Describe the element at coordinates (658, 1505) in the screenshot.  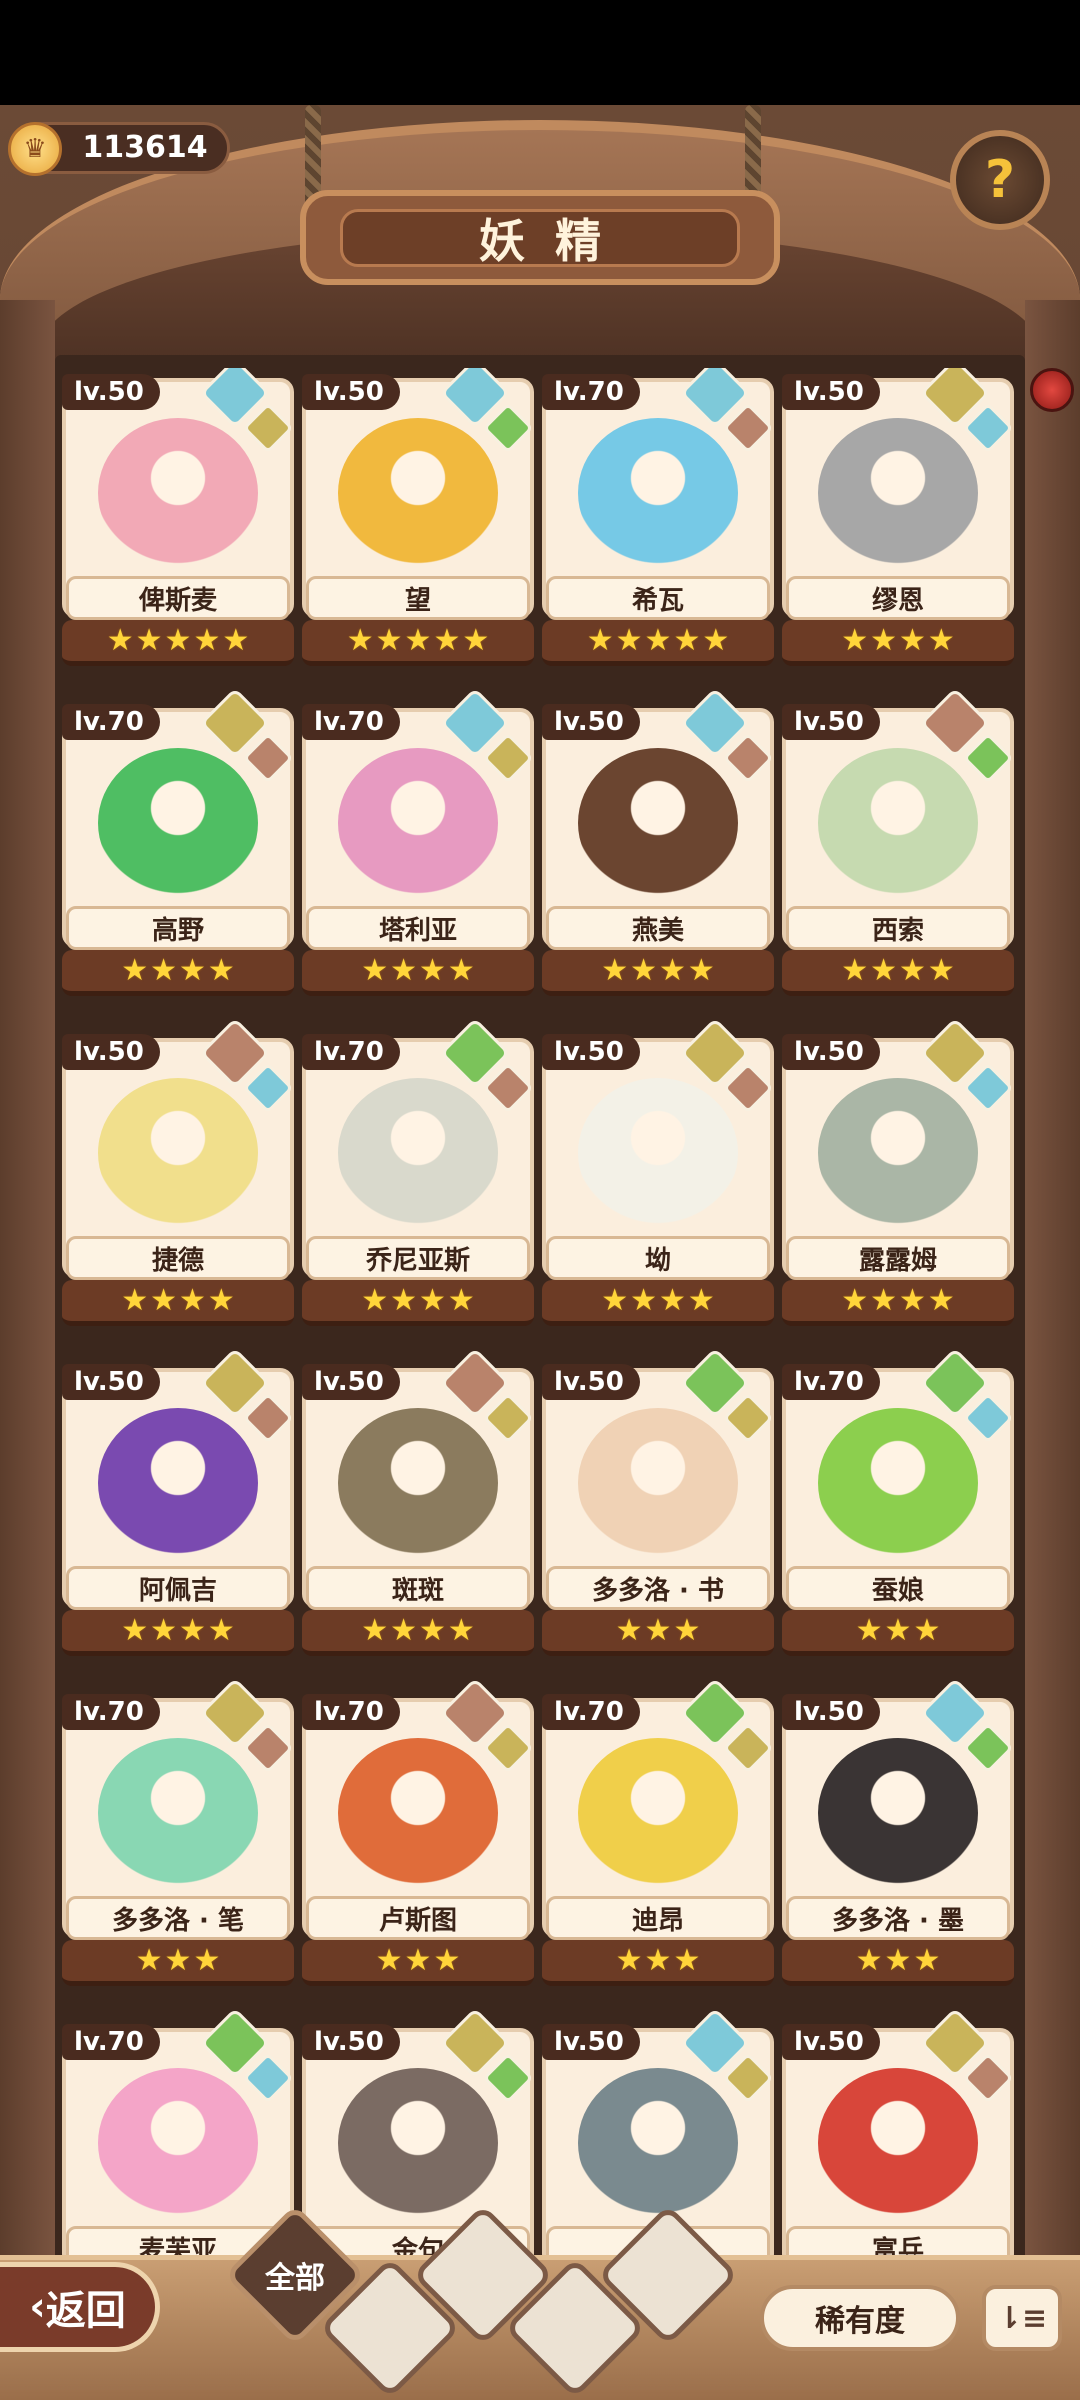
I see `fairy-card: lv.50 多多洛 · 书 ★ ★ ★` at that location.